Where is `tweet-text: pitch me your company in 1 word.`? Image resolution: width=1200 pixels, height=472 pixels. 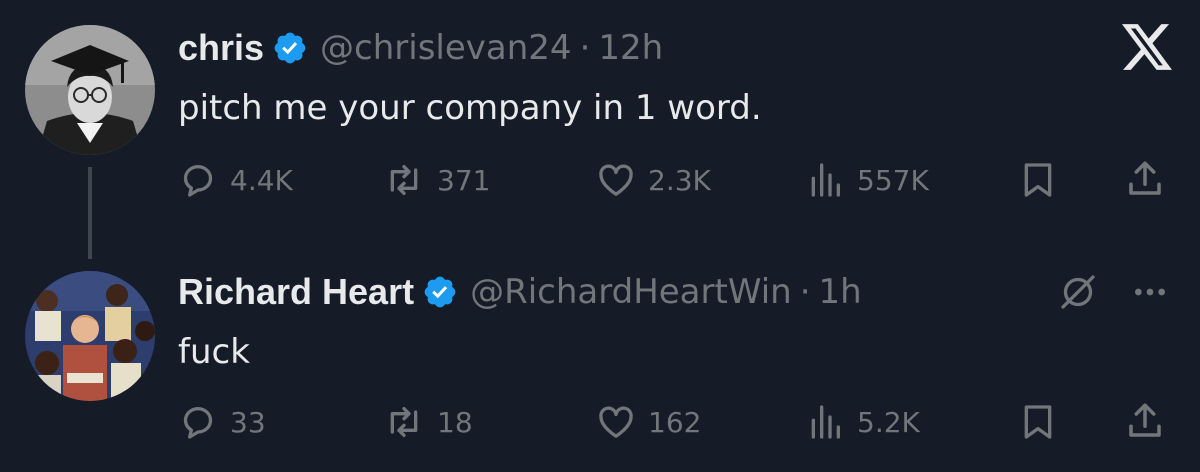 tweet-text: pitch me your company in 1 word. is located at coordinates (470, 108).